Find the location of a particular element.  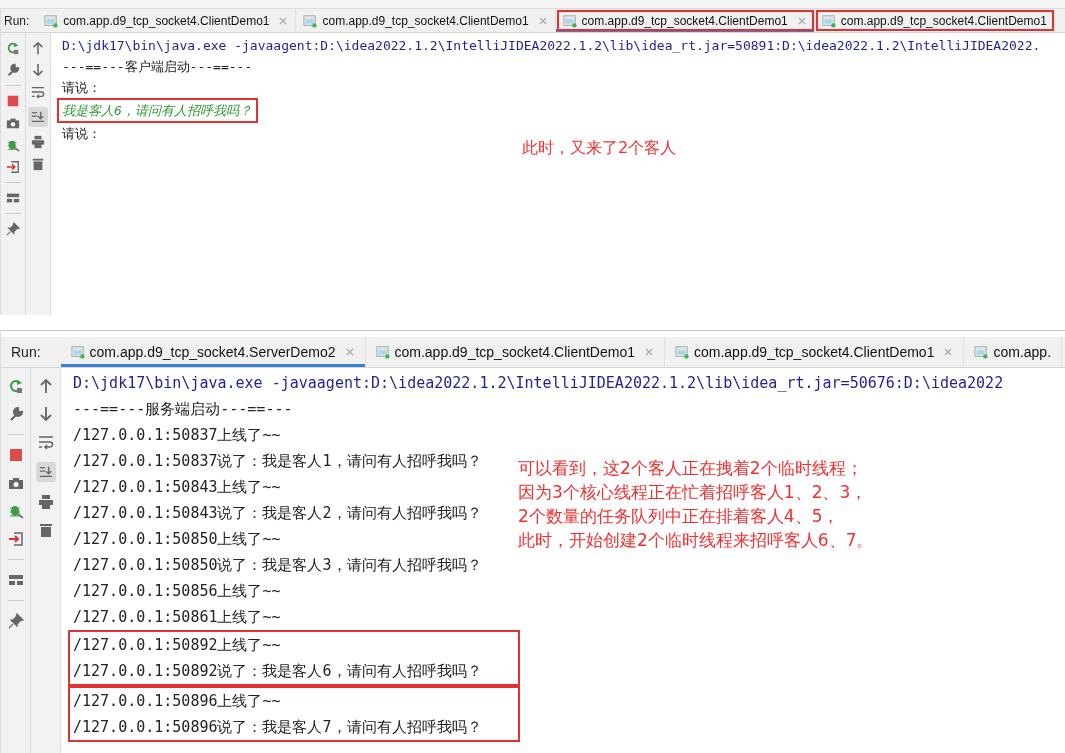

run-tab: com.app. is located at coordinates (1013, 352).